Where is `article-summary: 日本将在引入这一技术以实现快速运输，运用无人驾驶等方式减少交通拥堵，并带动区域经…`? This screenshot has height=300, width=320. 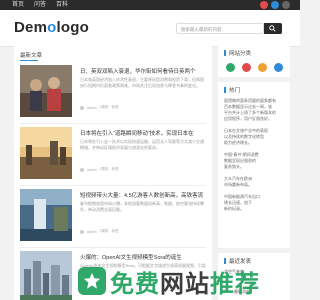
article-summary: 日本将在引入这一技术以实现快速运输，运用无人驾驶等方式减少交通拥堵，并带动区域经… is located at coordinates (142, 144).